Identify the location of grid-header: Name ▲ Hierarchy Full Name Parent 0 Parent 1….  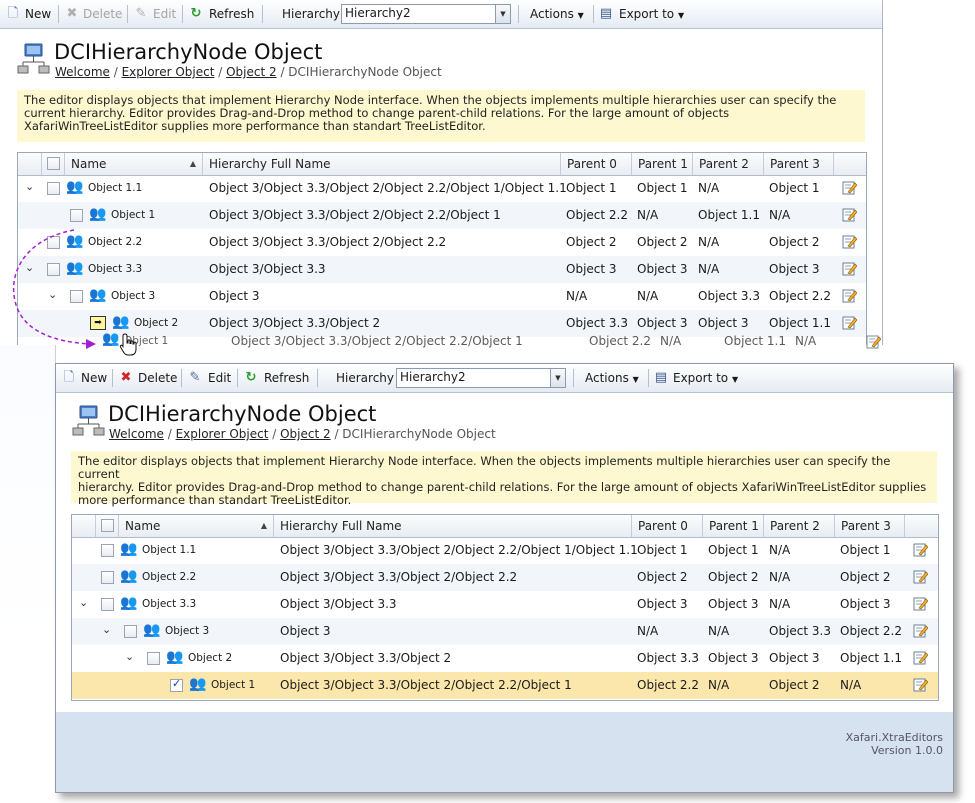
(442, 164).